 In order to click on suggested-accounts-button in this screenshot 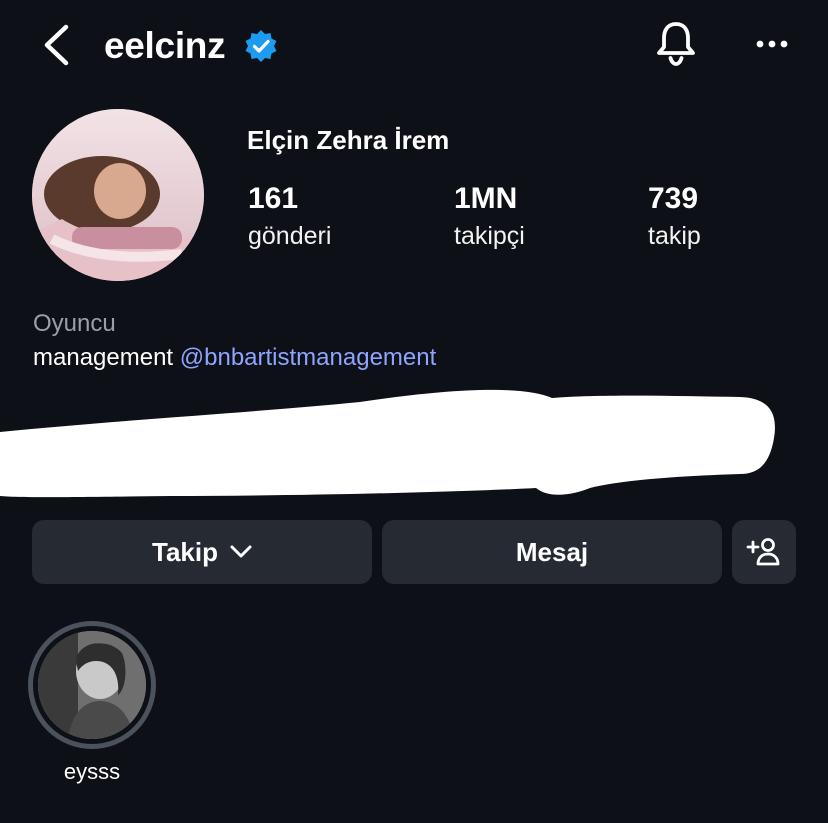, I will do `click(764, 552)`.